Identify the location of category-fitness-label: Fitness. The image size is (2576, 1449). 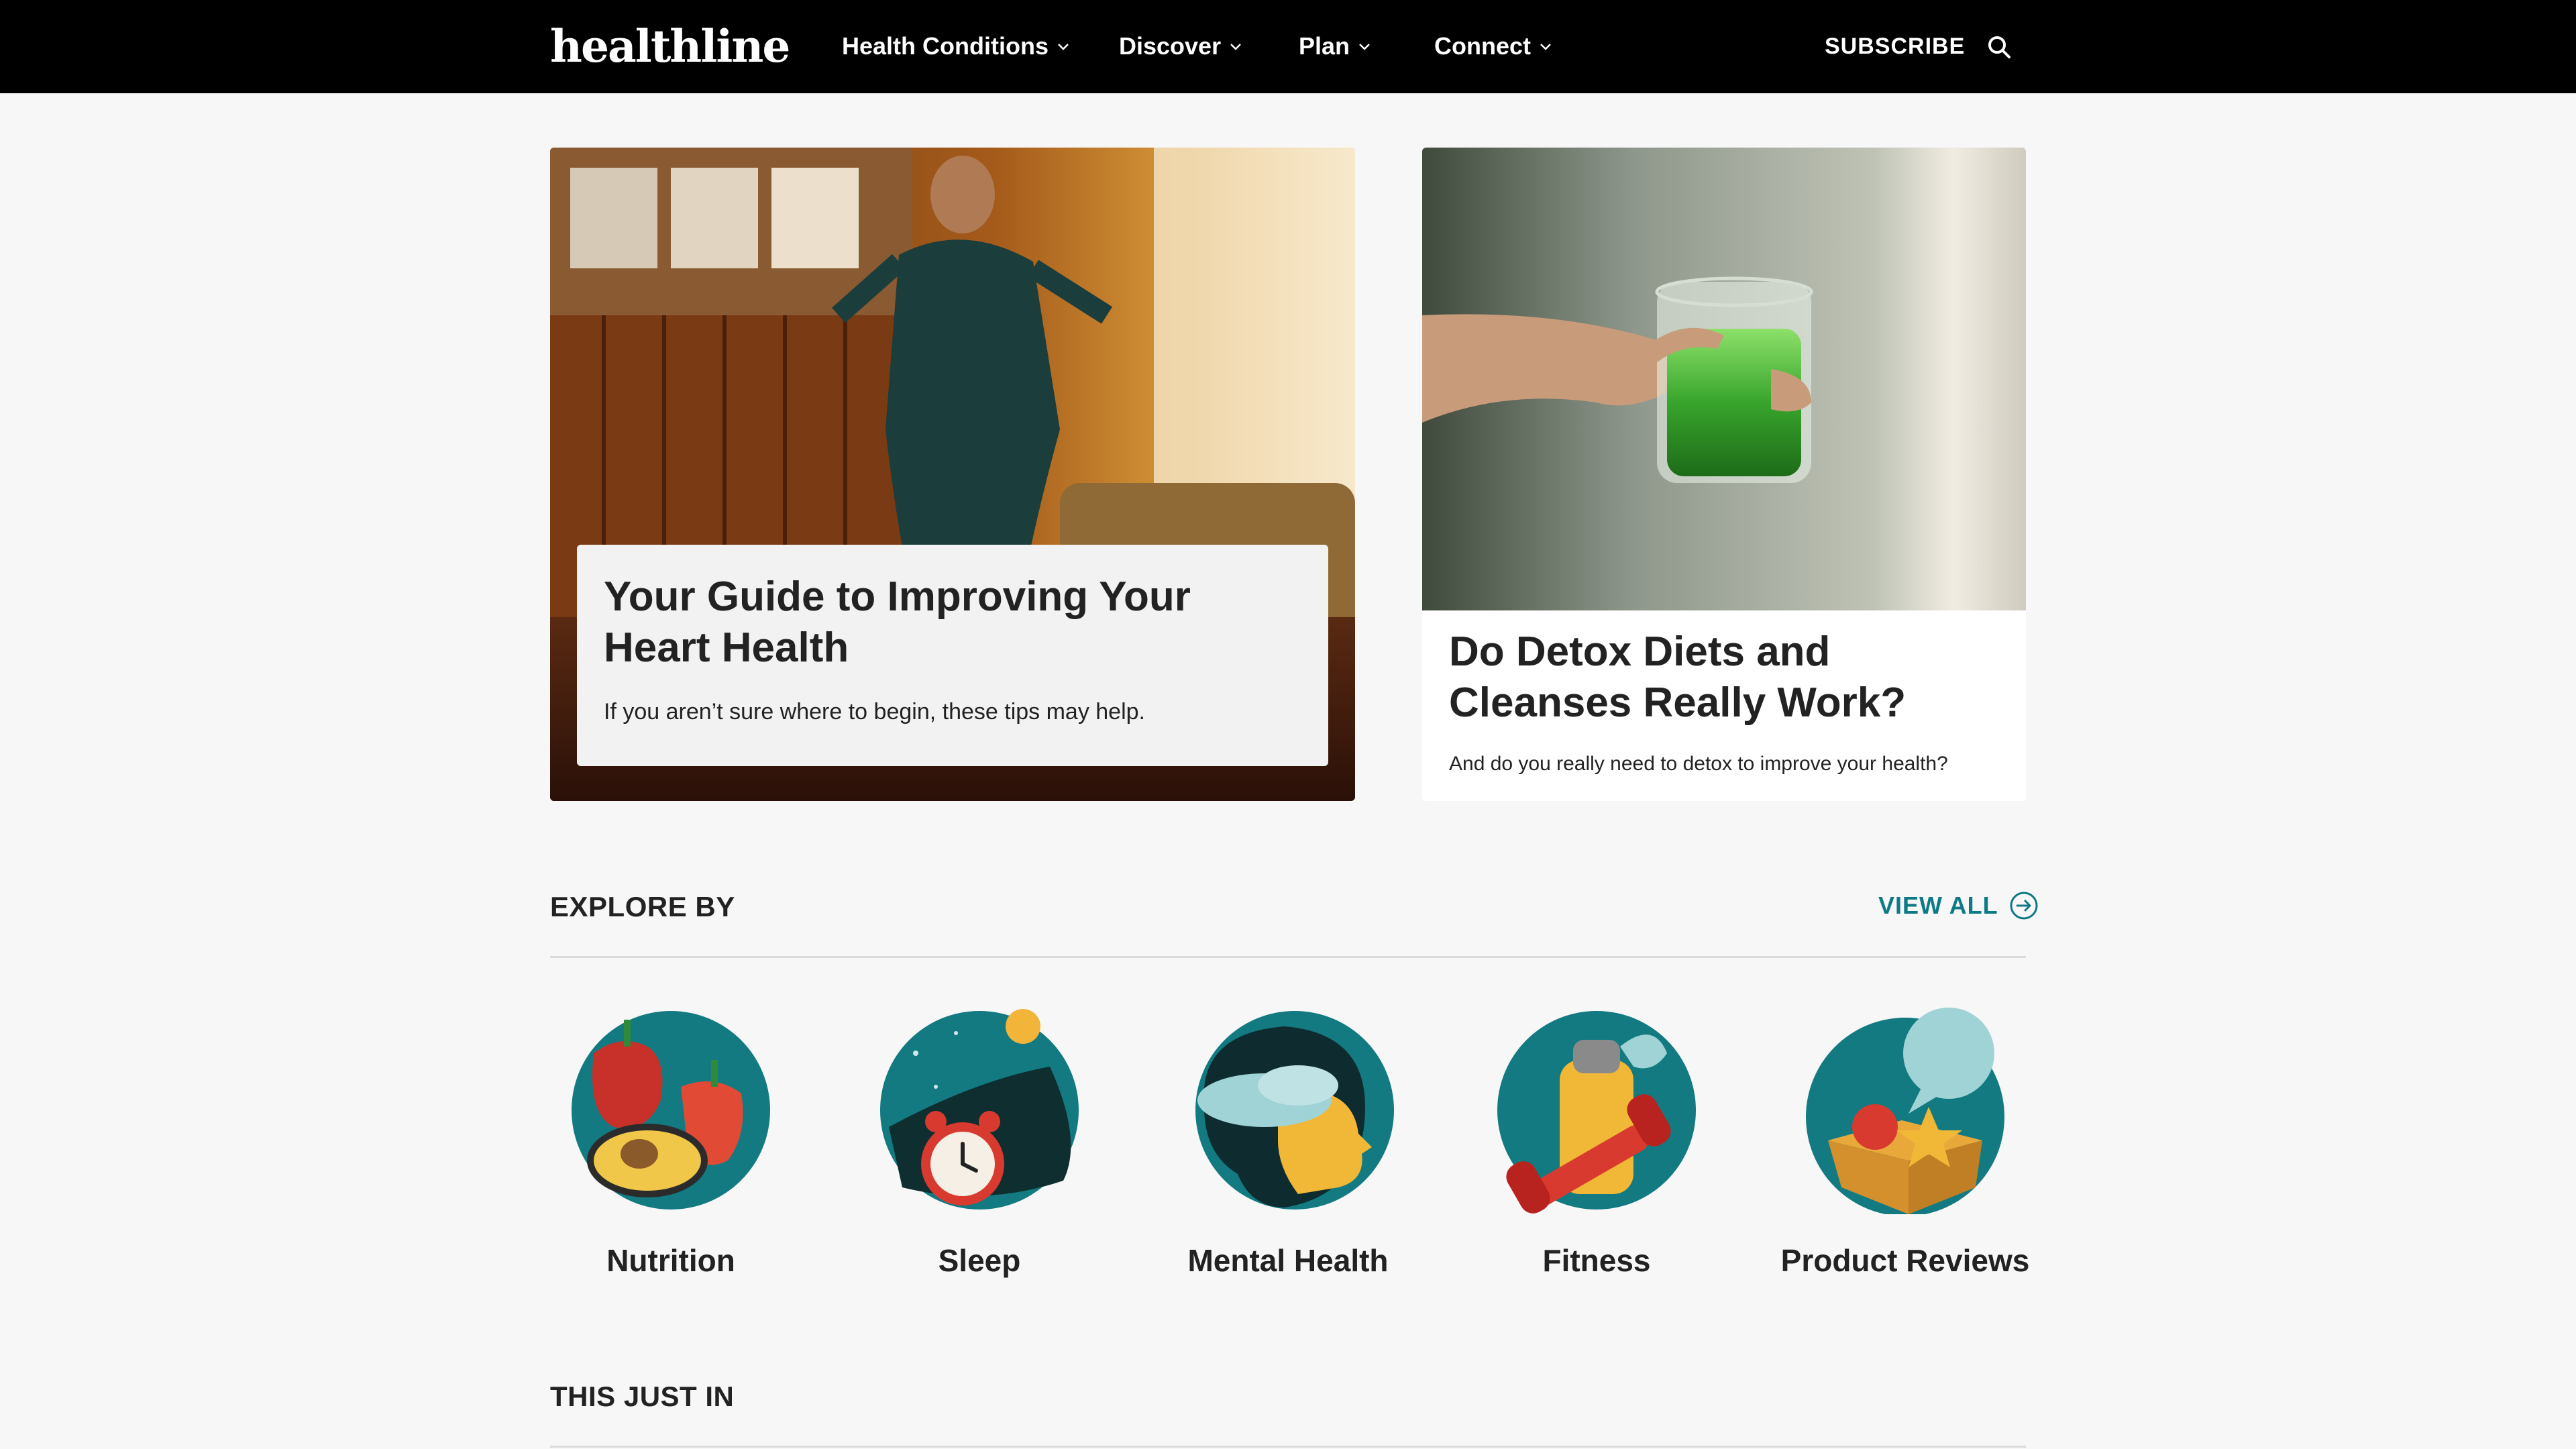
(1596, 1260).